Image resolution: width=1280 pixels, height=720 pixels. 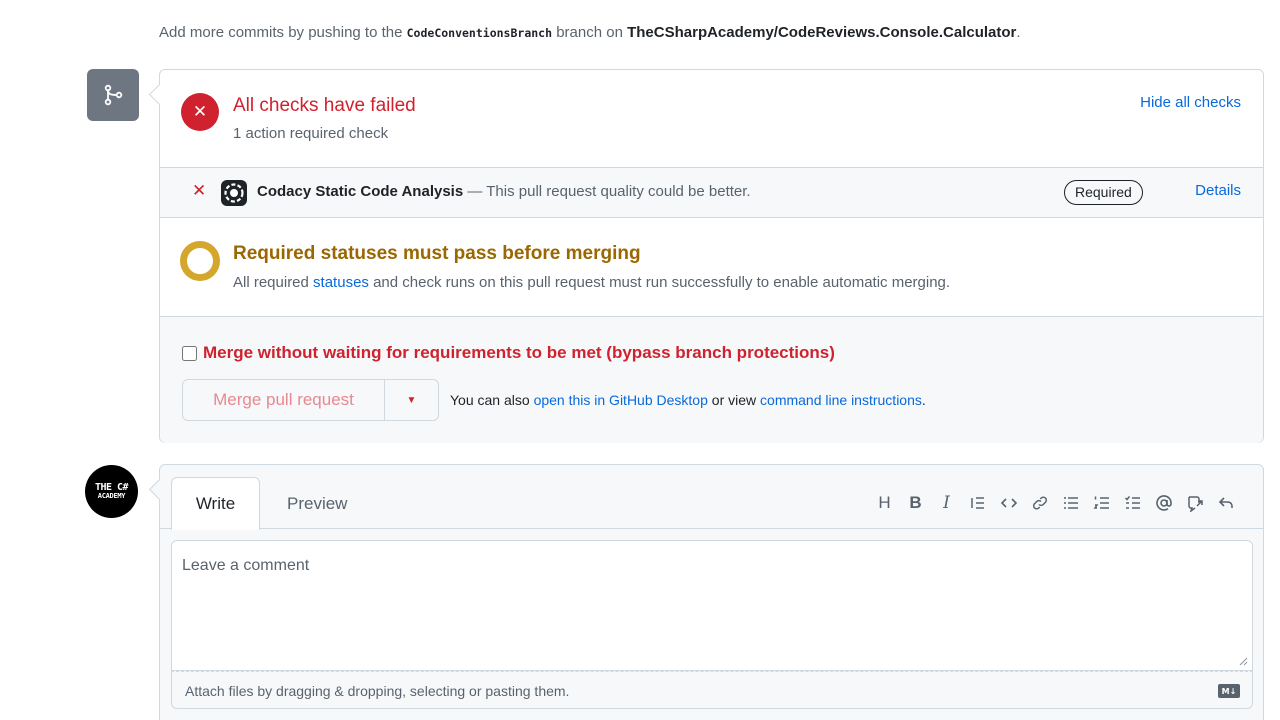 I want to click on note-middle: branch on, so click(x=589, y=32).